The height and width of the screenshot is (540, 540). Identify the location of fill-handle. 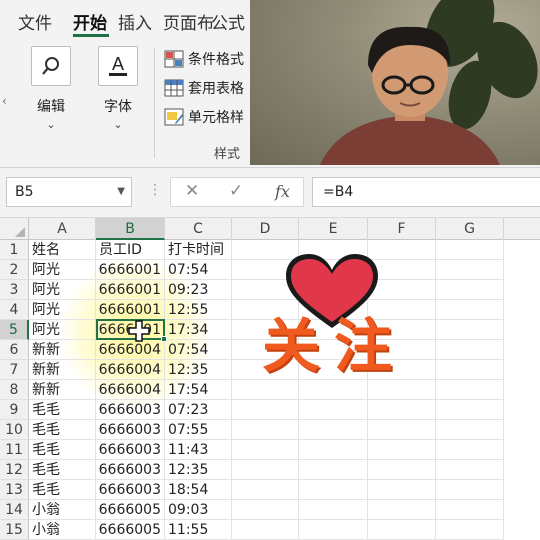
(164, 339).